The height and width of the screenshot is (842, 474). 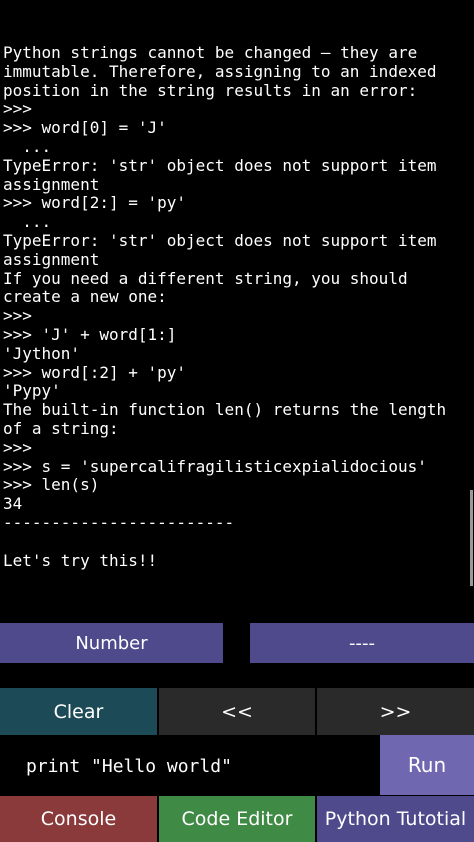 I want to click on dashes-button: ----, so click(x=362, y=643).